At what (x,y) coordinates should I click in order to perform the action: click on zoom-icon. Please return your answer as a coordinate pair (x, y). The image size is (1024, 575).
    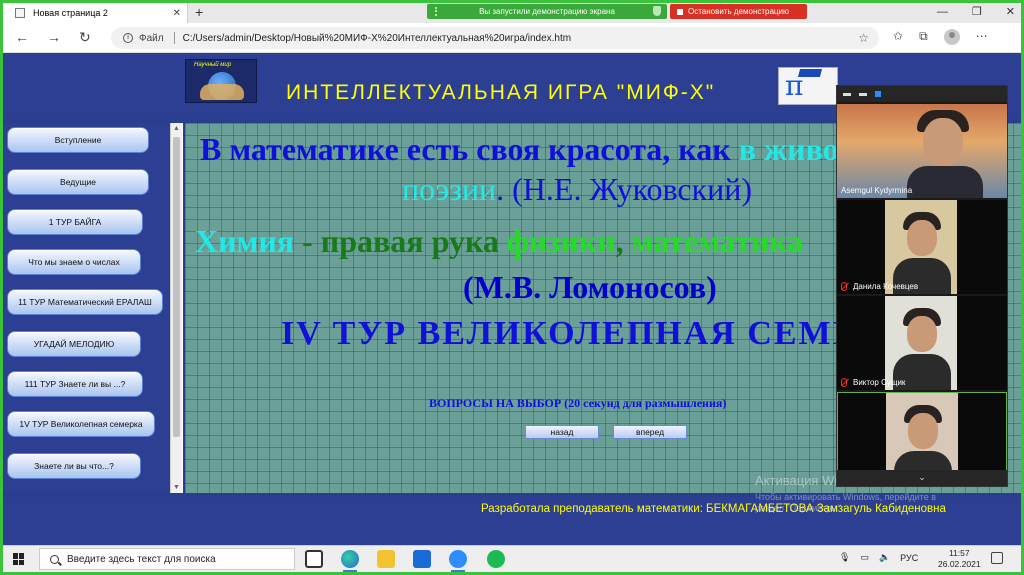
    Looking at the image, I should click on (458, 561).